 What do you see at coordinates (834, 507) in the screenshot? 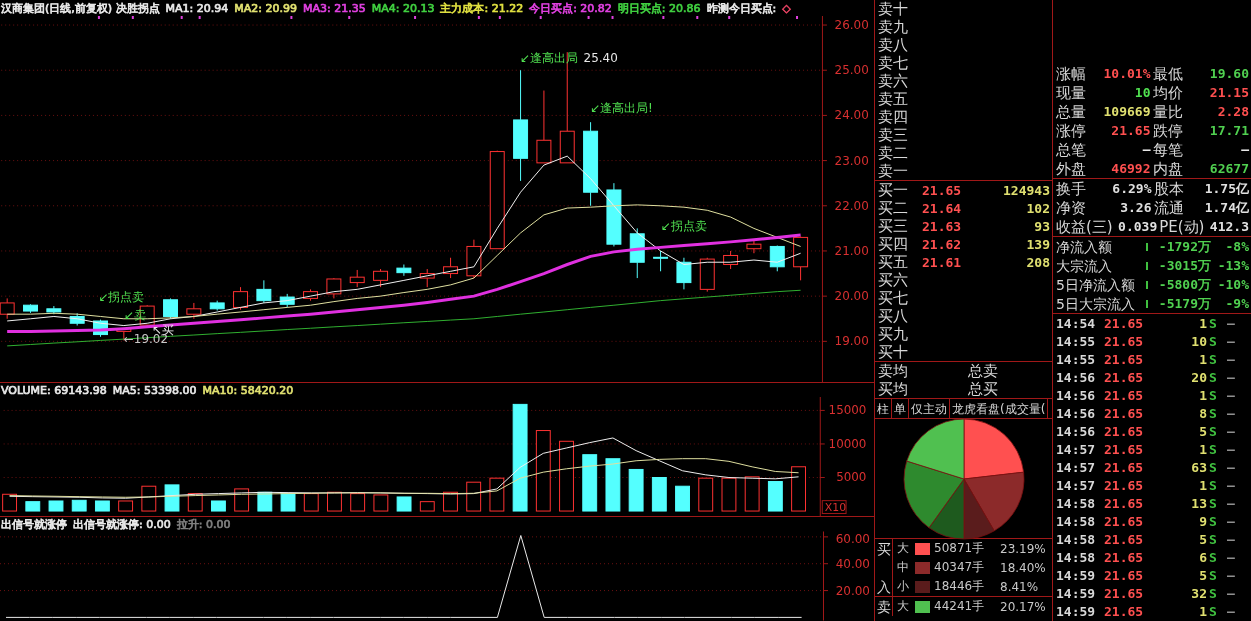
I see `unit-label: X10` at bounding box center [834, 507].